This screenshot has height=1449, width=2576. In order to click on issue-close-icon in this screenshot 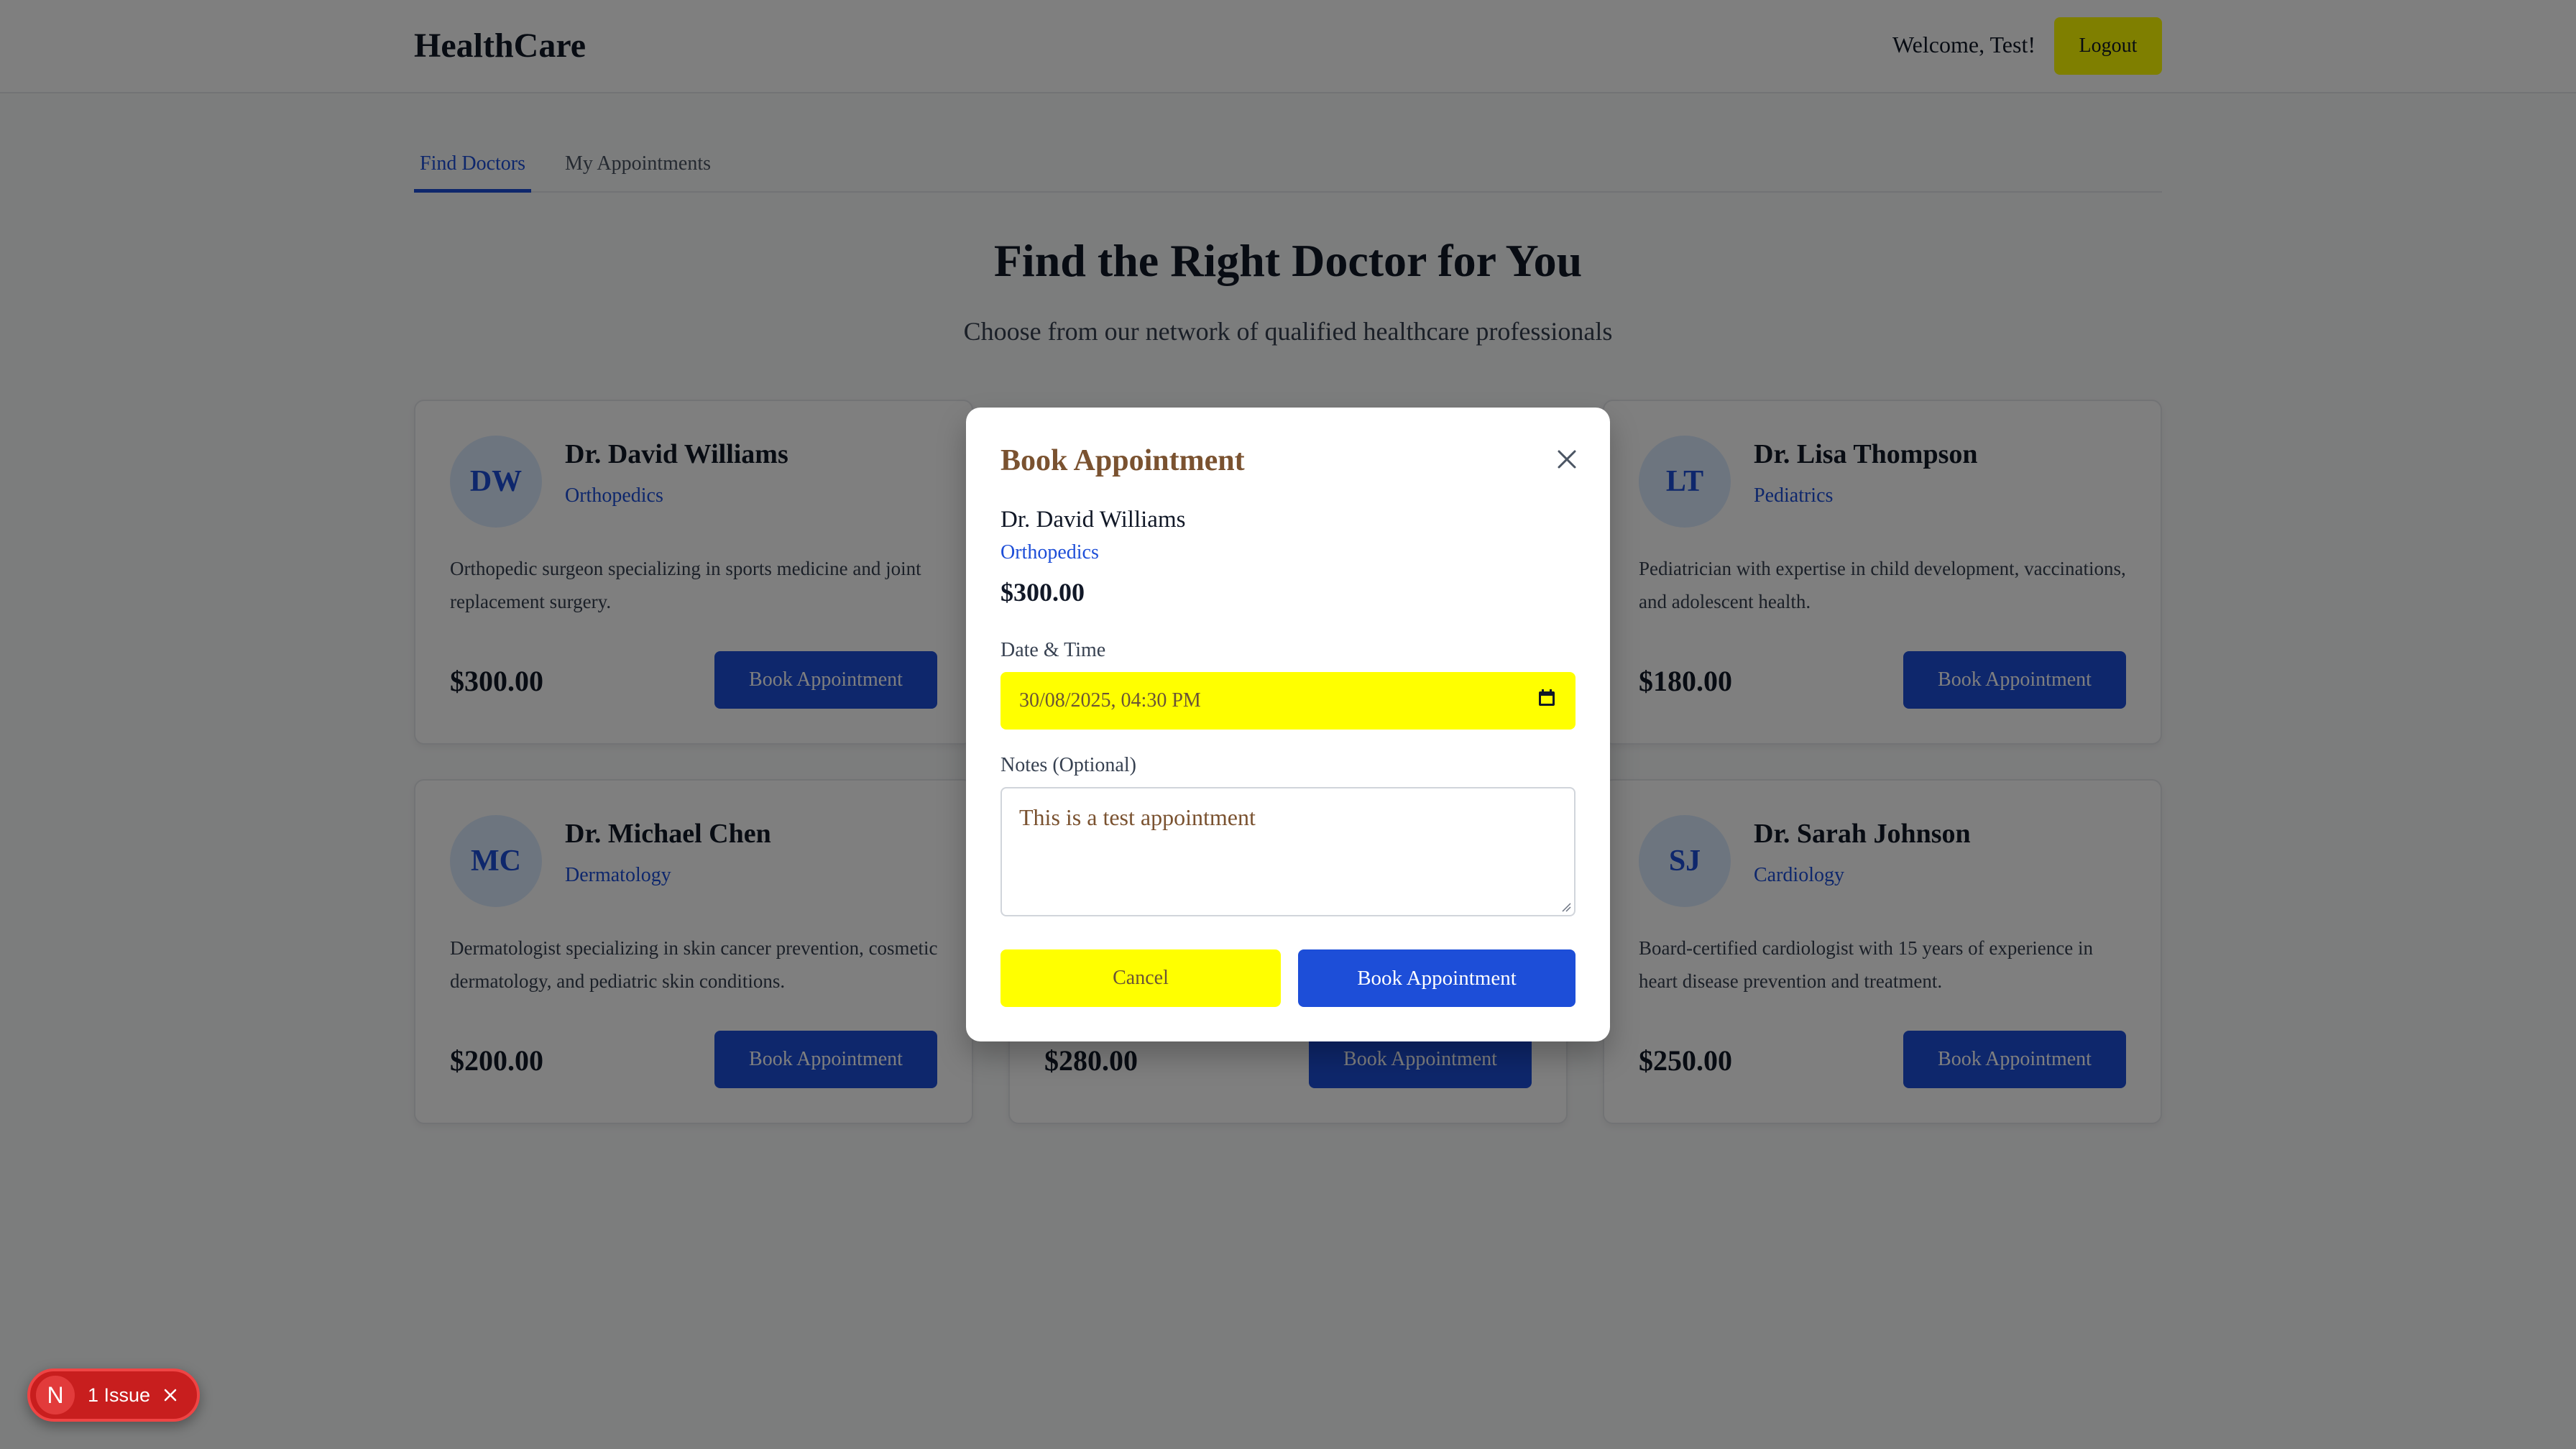, I will do `click(170, 1395)`.